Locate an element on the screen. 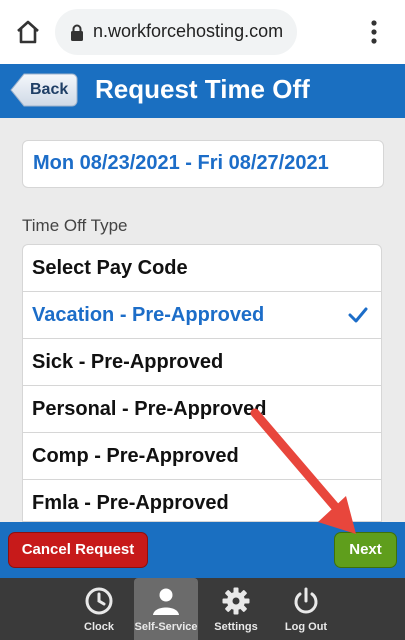 The image size is (405, 640). tab-settings: Settings is located at coordinates (236, 609).